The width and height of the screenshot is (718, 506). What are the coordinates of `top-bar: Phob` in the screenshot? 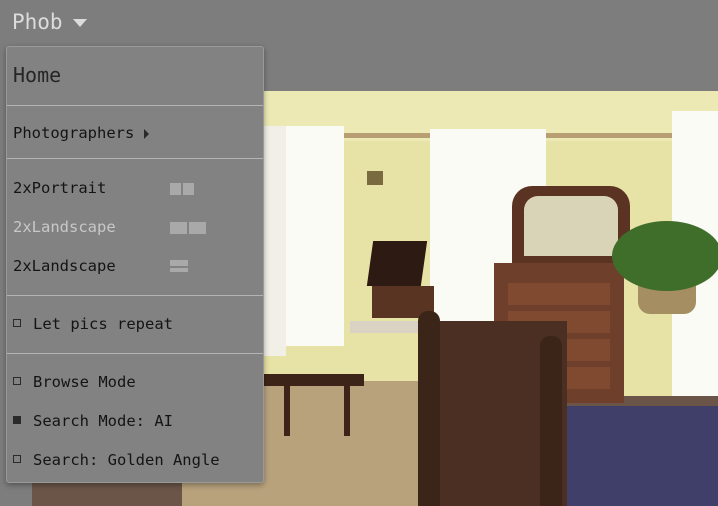 It's located at (359, 23).